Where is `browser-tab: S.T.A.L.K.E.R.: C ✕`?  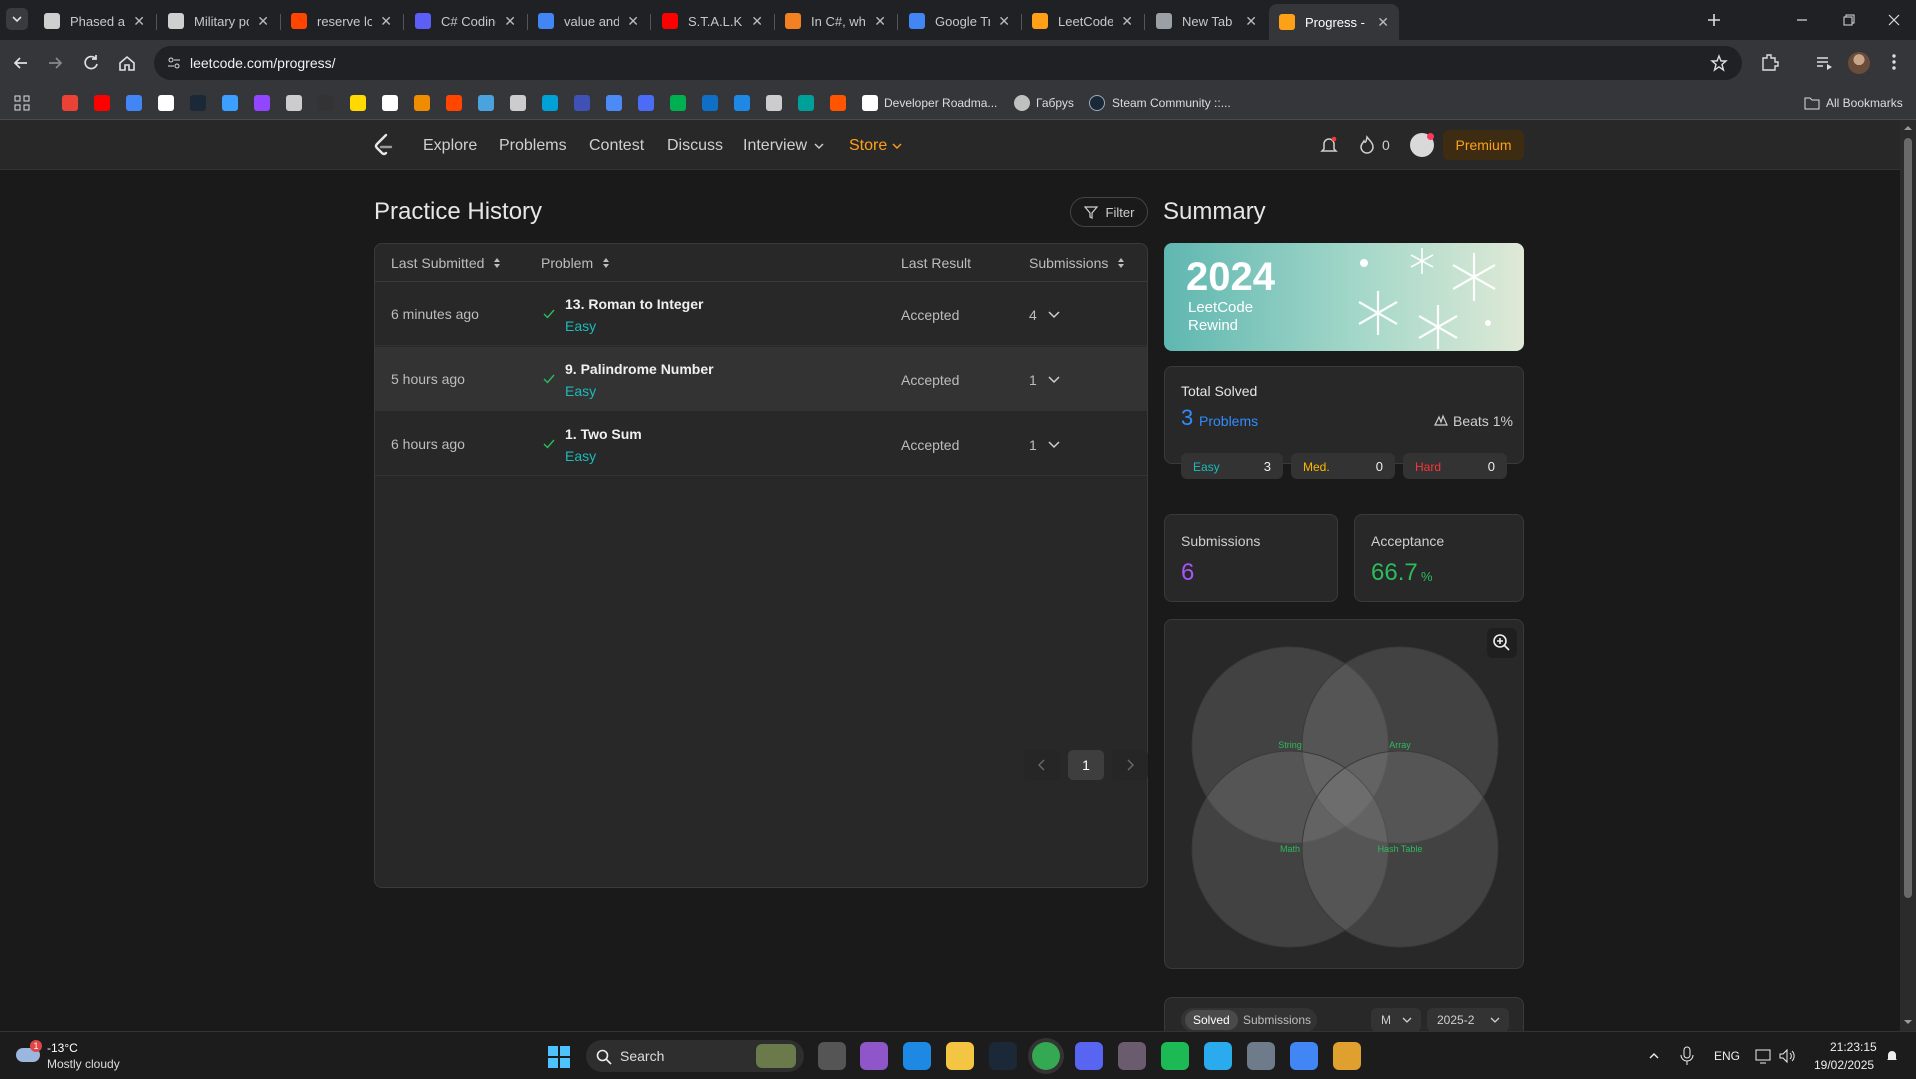
browser-tab: S.T.A.L.K.E.R.: C ✕ is located at coordinates (712, 21).